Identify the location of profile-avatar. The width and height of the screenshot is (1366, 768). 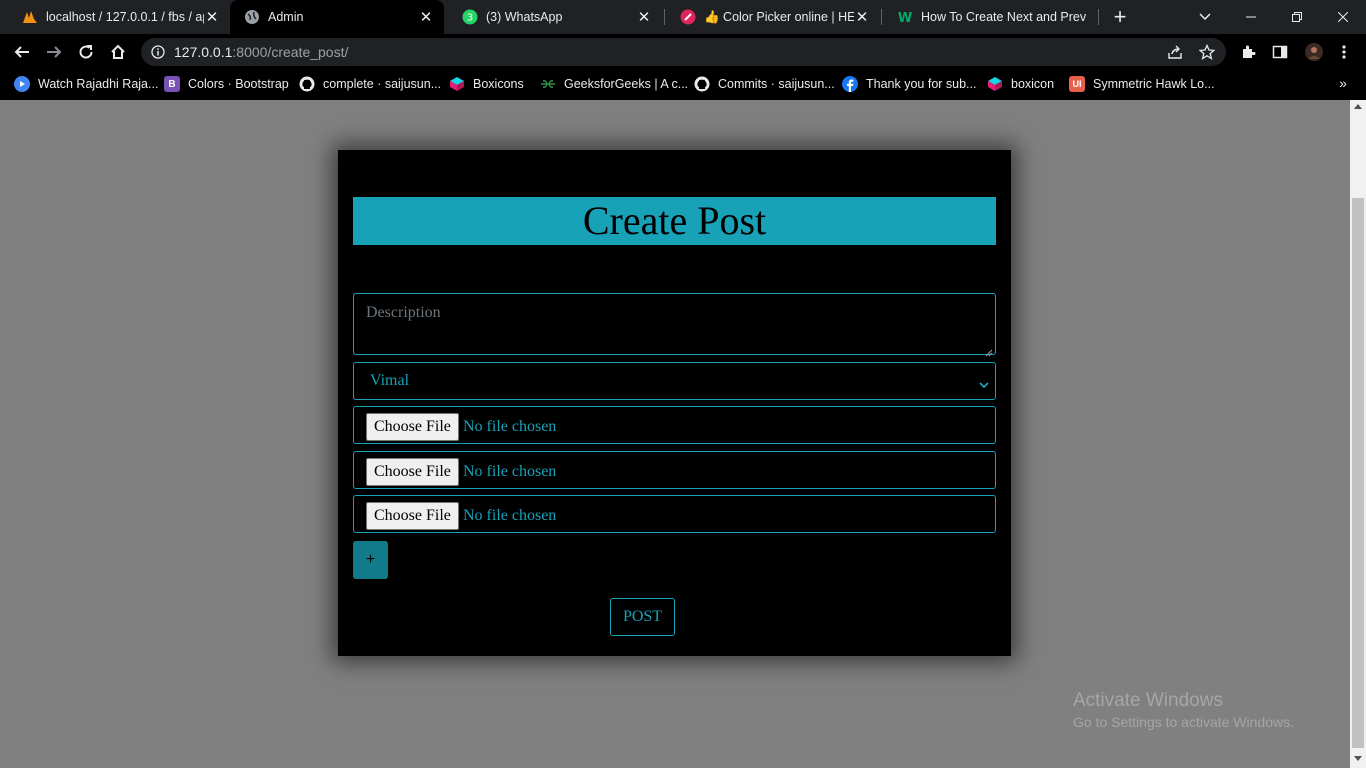
(1314, 52).